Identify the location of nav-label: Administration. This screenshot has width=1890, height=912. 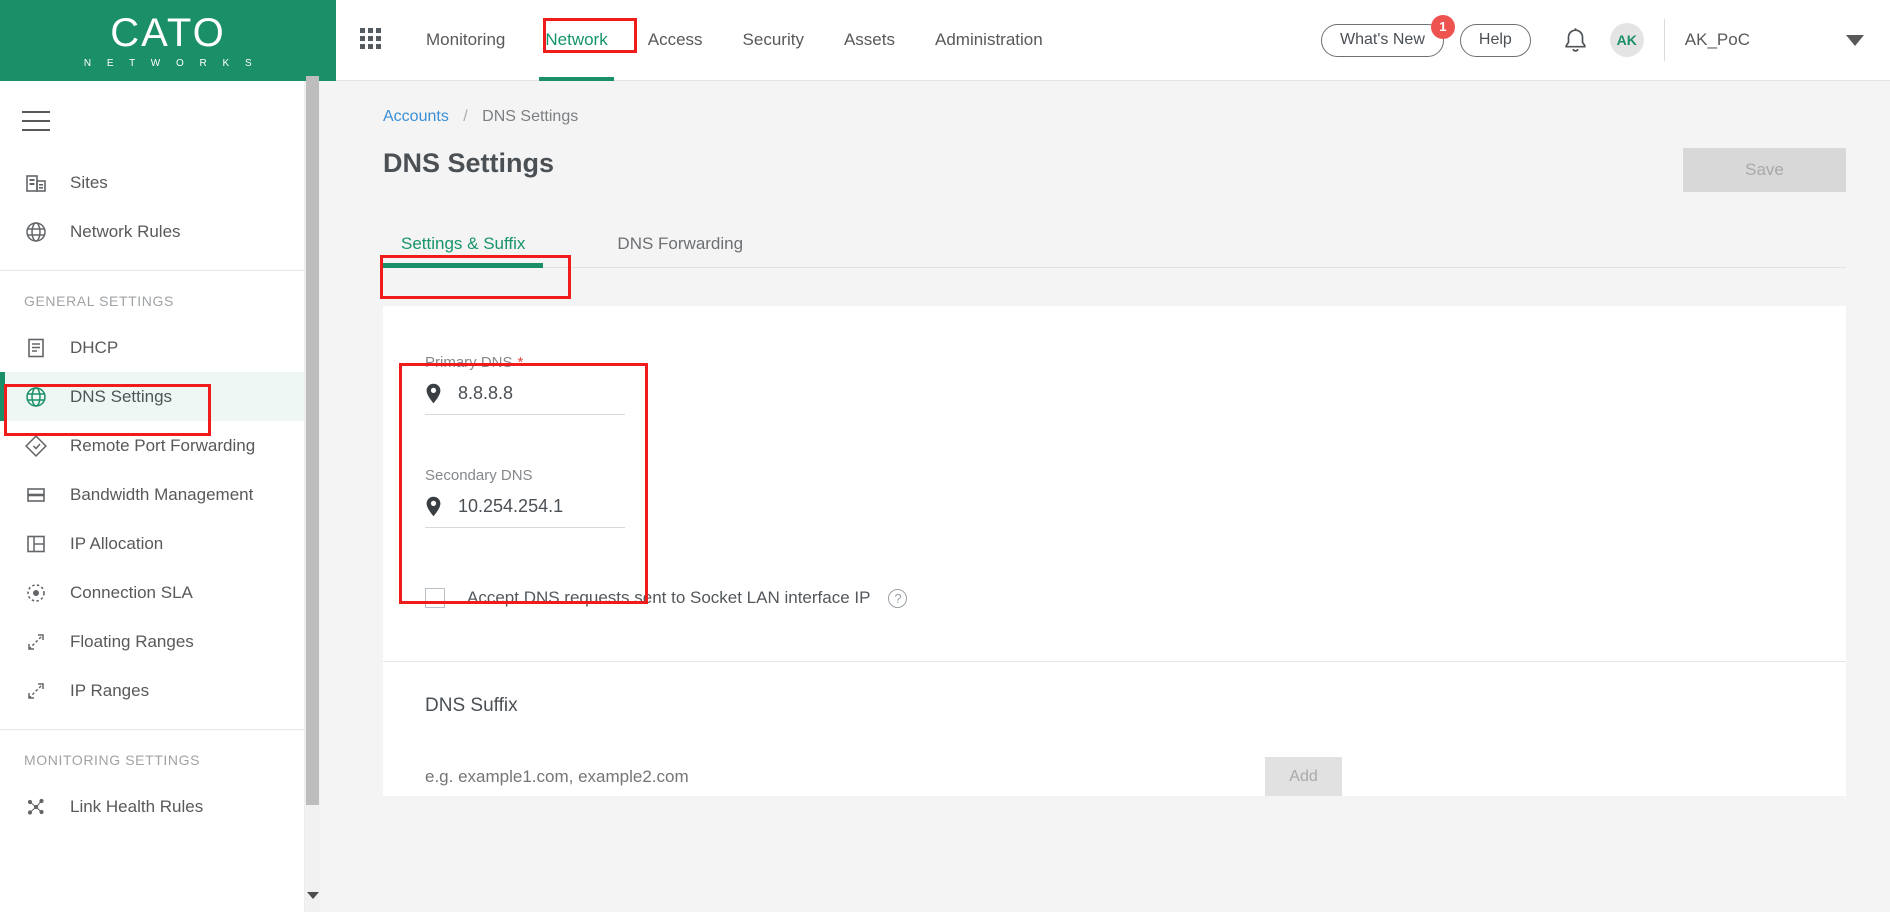
(988, 39).